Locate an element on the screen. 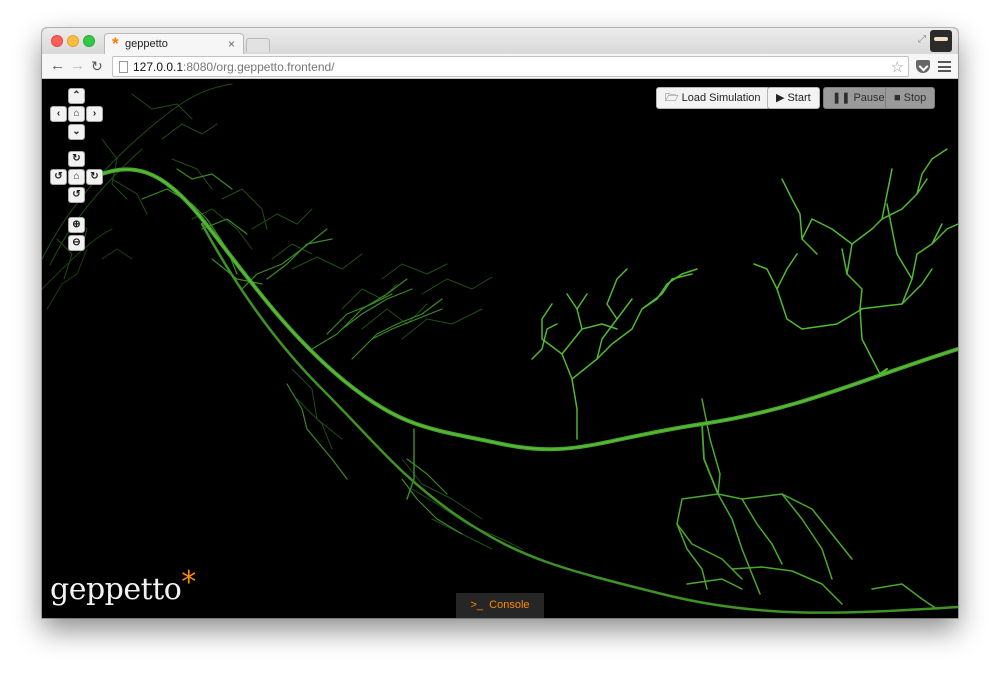  rotate-right-button: ↻ is located at coordinates (94, 177).